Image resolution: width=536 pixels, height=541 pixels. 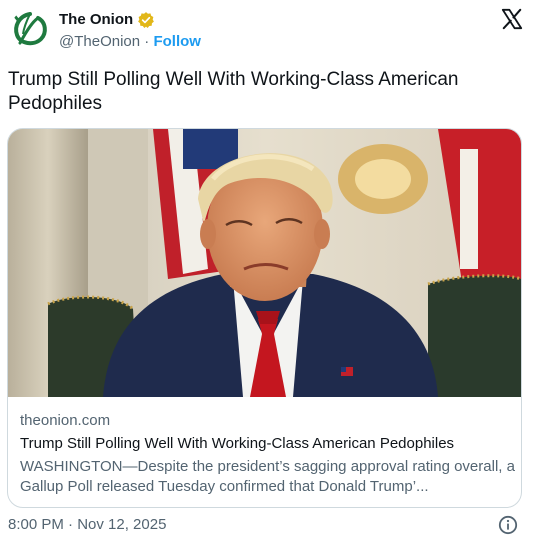 I want to click on author-display-name: The Onion, so click(x=96, y=20).